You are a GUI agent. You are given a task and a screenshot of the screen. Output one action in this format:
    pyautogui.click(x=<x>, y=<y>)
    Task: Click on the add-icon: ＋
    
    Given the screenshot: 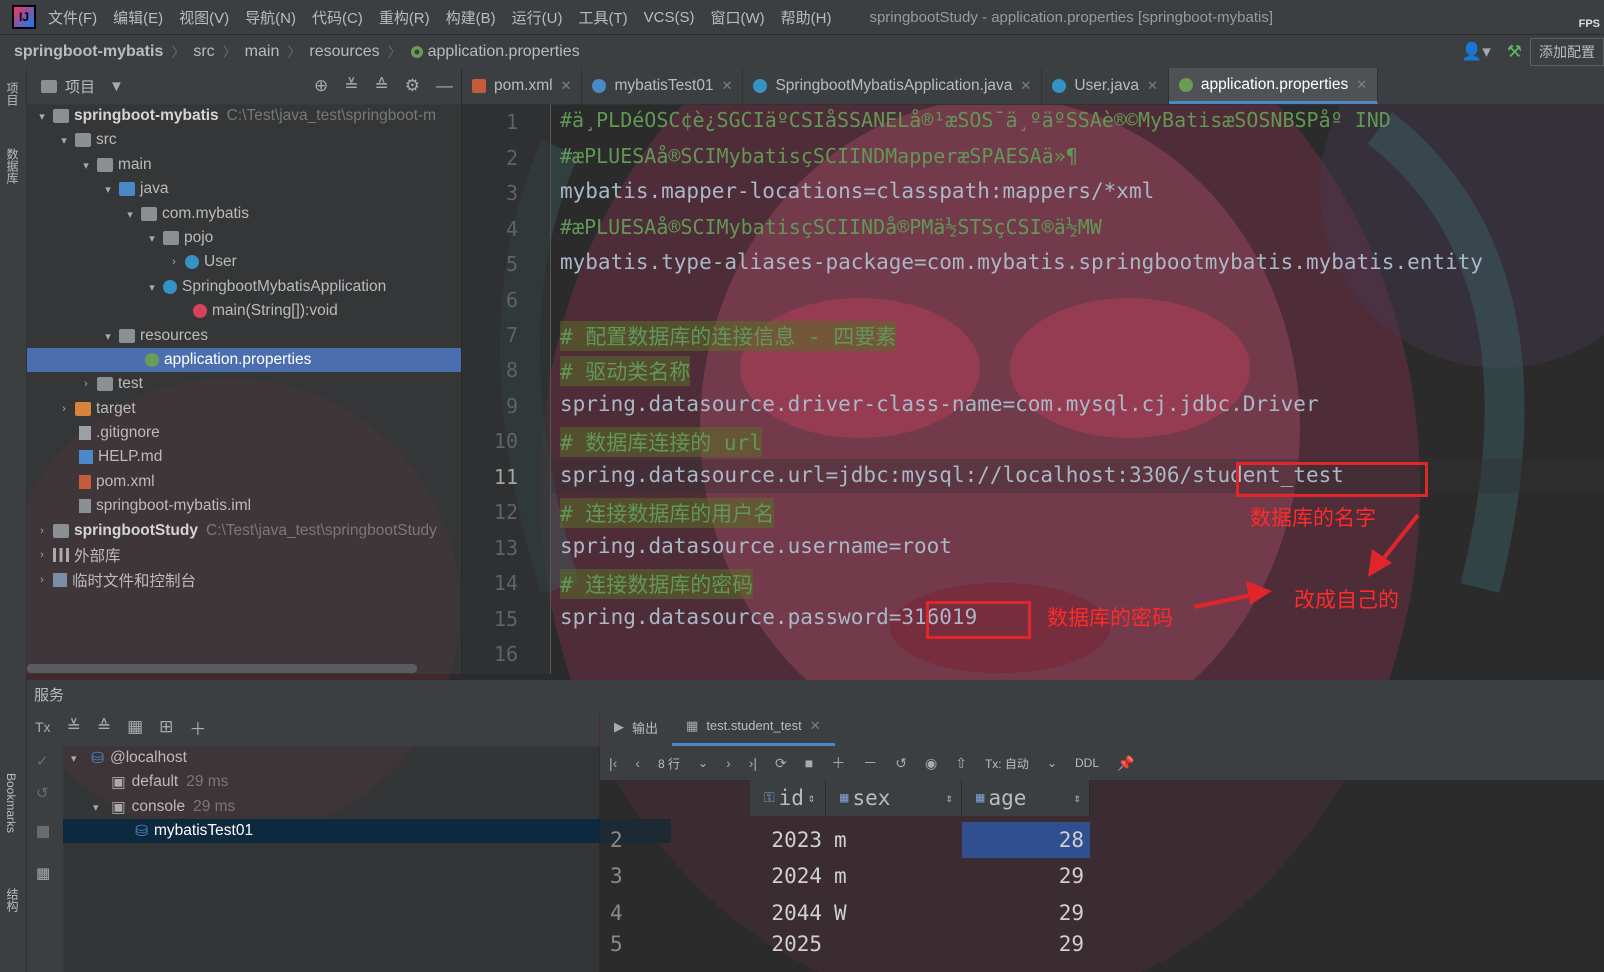 What is the action you would take?
    pyautogui.click(x=197, y=727)
    